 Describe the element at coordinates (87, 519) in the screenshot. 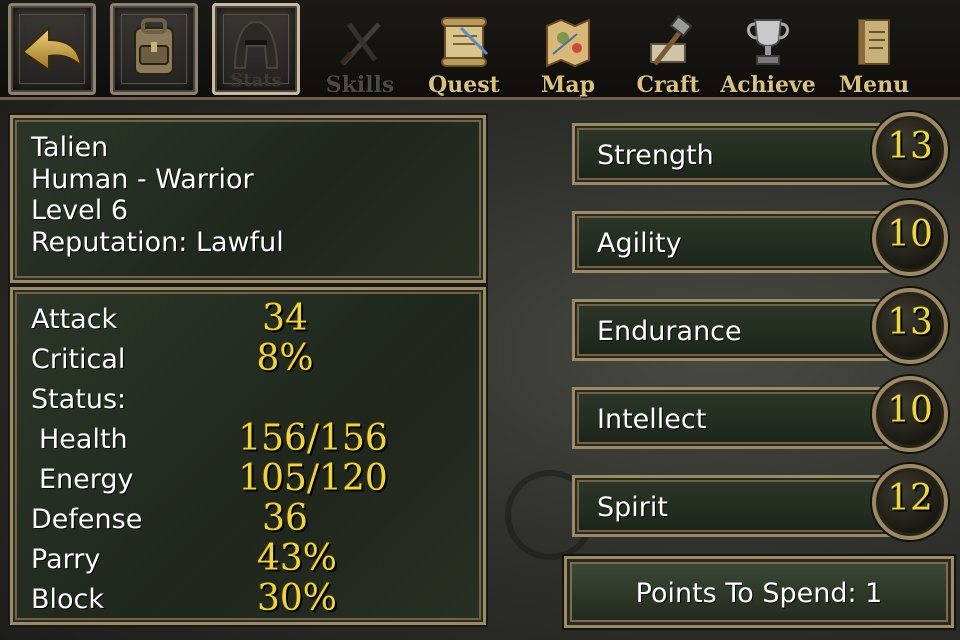

I see `stat-label: Defense` at that location.